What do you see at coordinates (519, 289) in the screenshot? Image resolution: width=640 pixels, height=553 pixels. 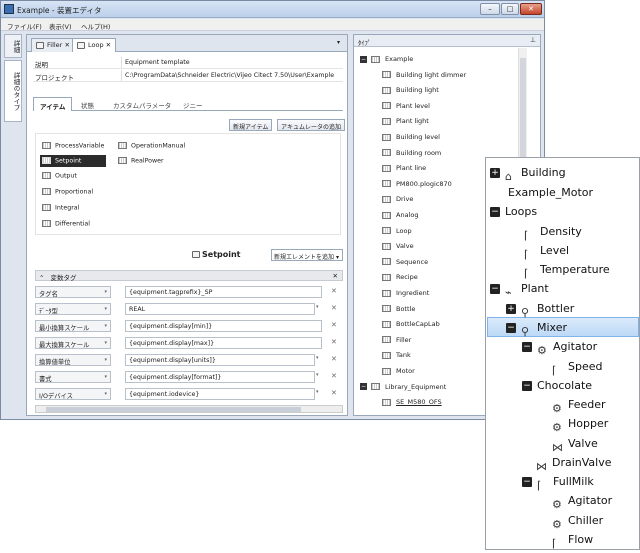 I see `tree-node: − ⌁ Plant` at bounding box center [519, 289].